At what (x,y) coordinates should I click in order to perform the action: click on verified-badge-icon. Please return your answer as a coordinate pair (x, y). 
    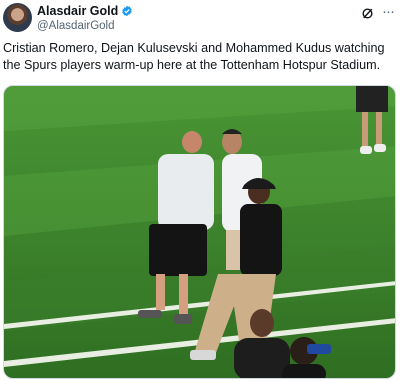
    Looking at the image, I should click on (127, 11).